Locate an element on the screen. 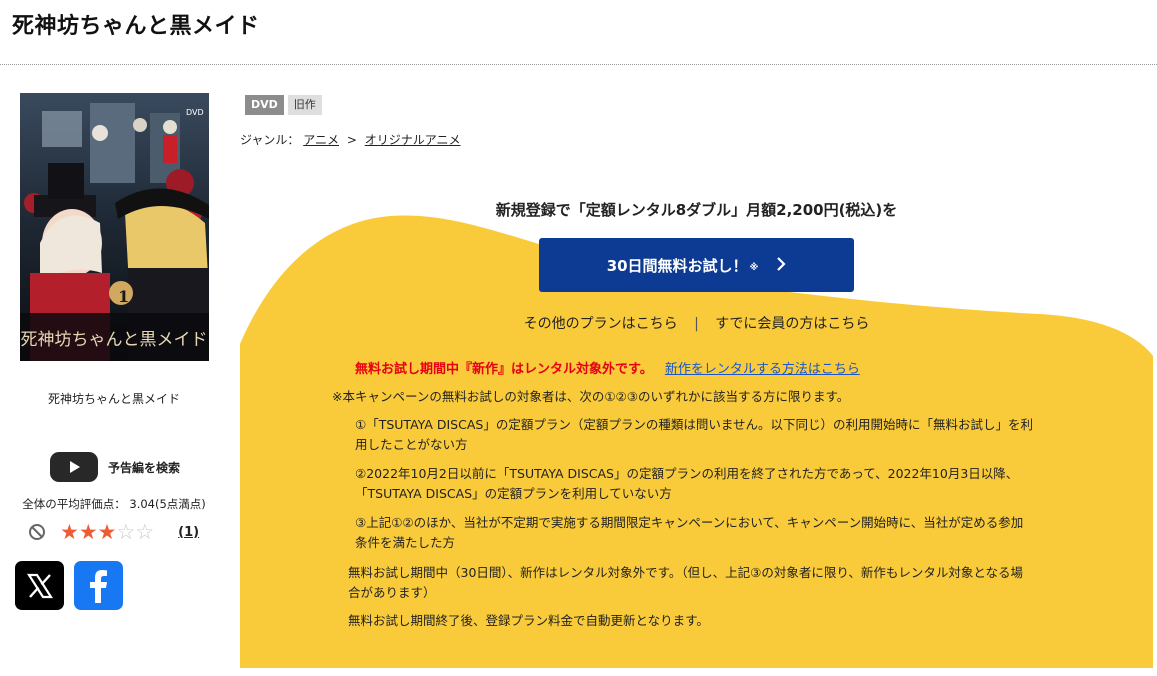 The width and height of the screenshot is (1157, 676). chevron-right-icon is located at coordinates (781, 265).